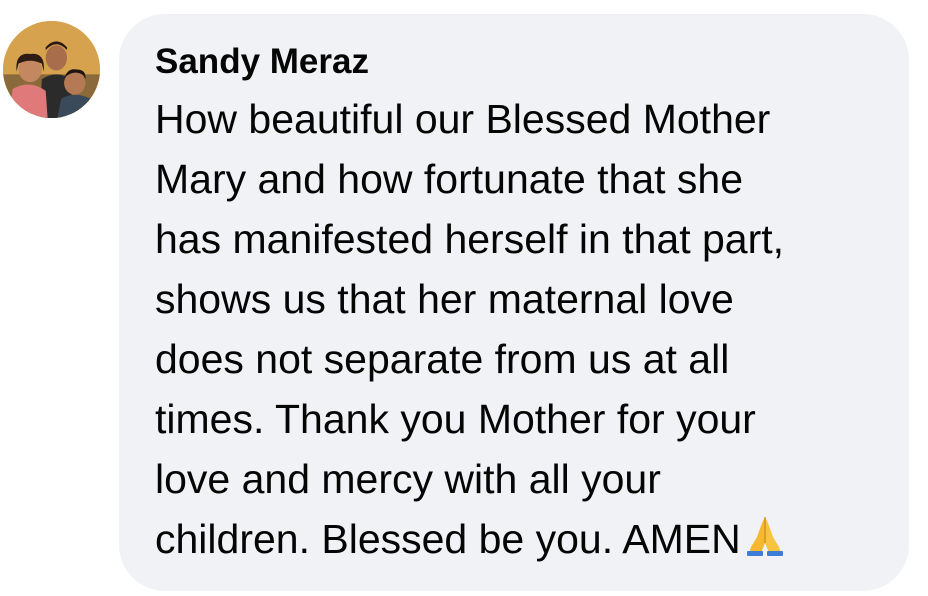  Describe the element at coordinates (442, 359) in the screenshot. I see `comment-line: does not separate from us at all` at that location.